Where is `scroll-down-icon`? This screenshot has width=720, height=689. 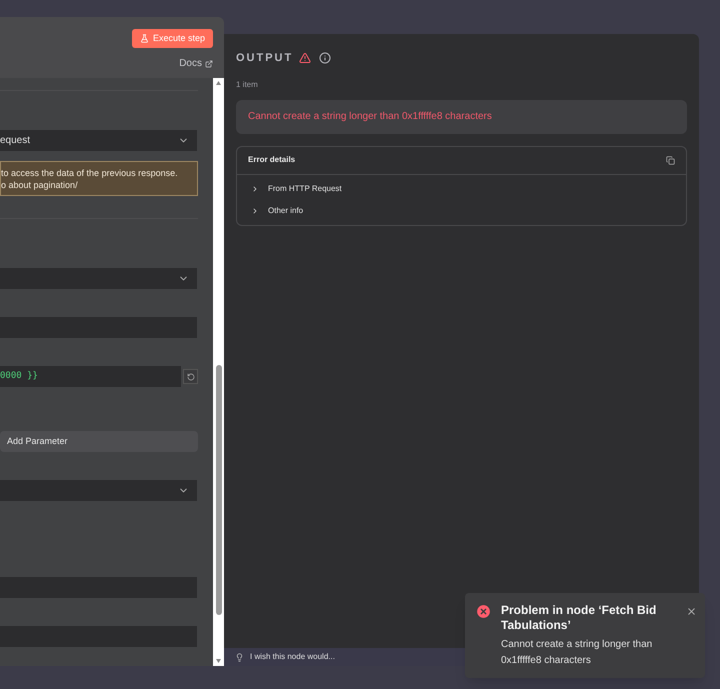 scroll-down-icon is located at coordinates (218, 661).